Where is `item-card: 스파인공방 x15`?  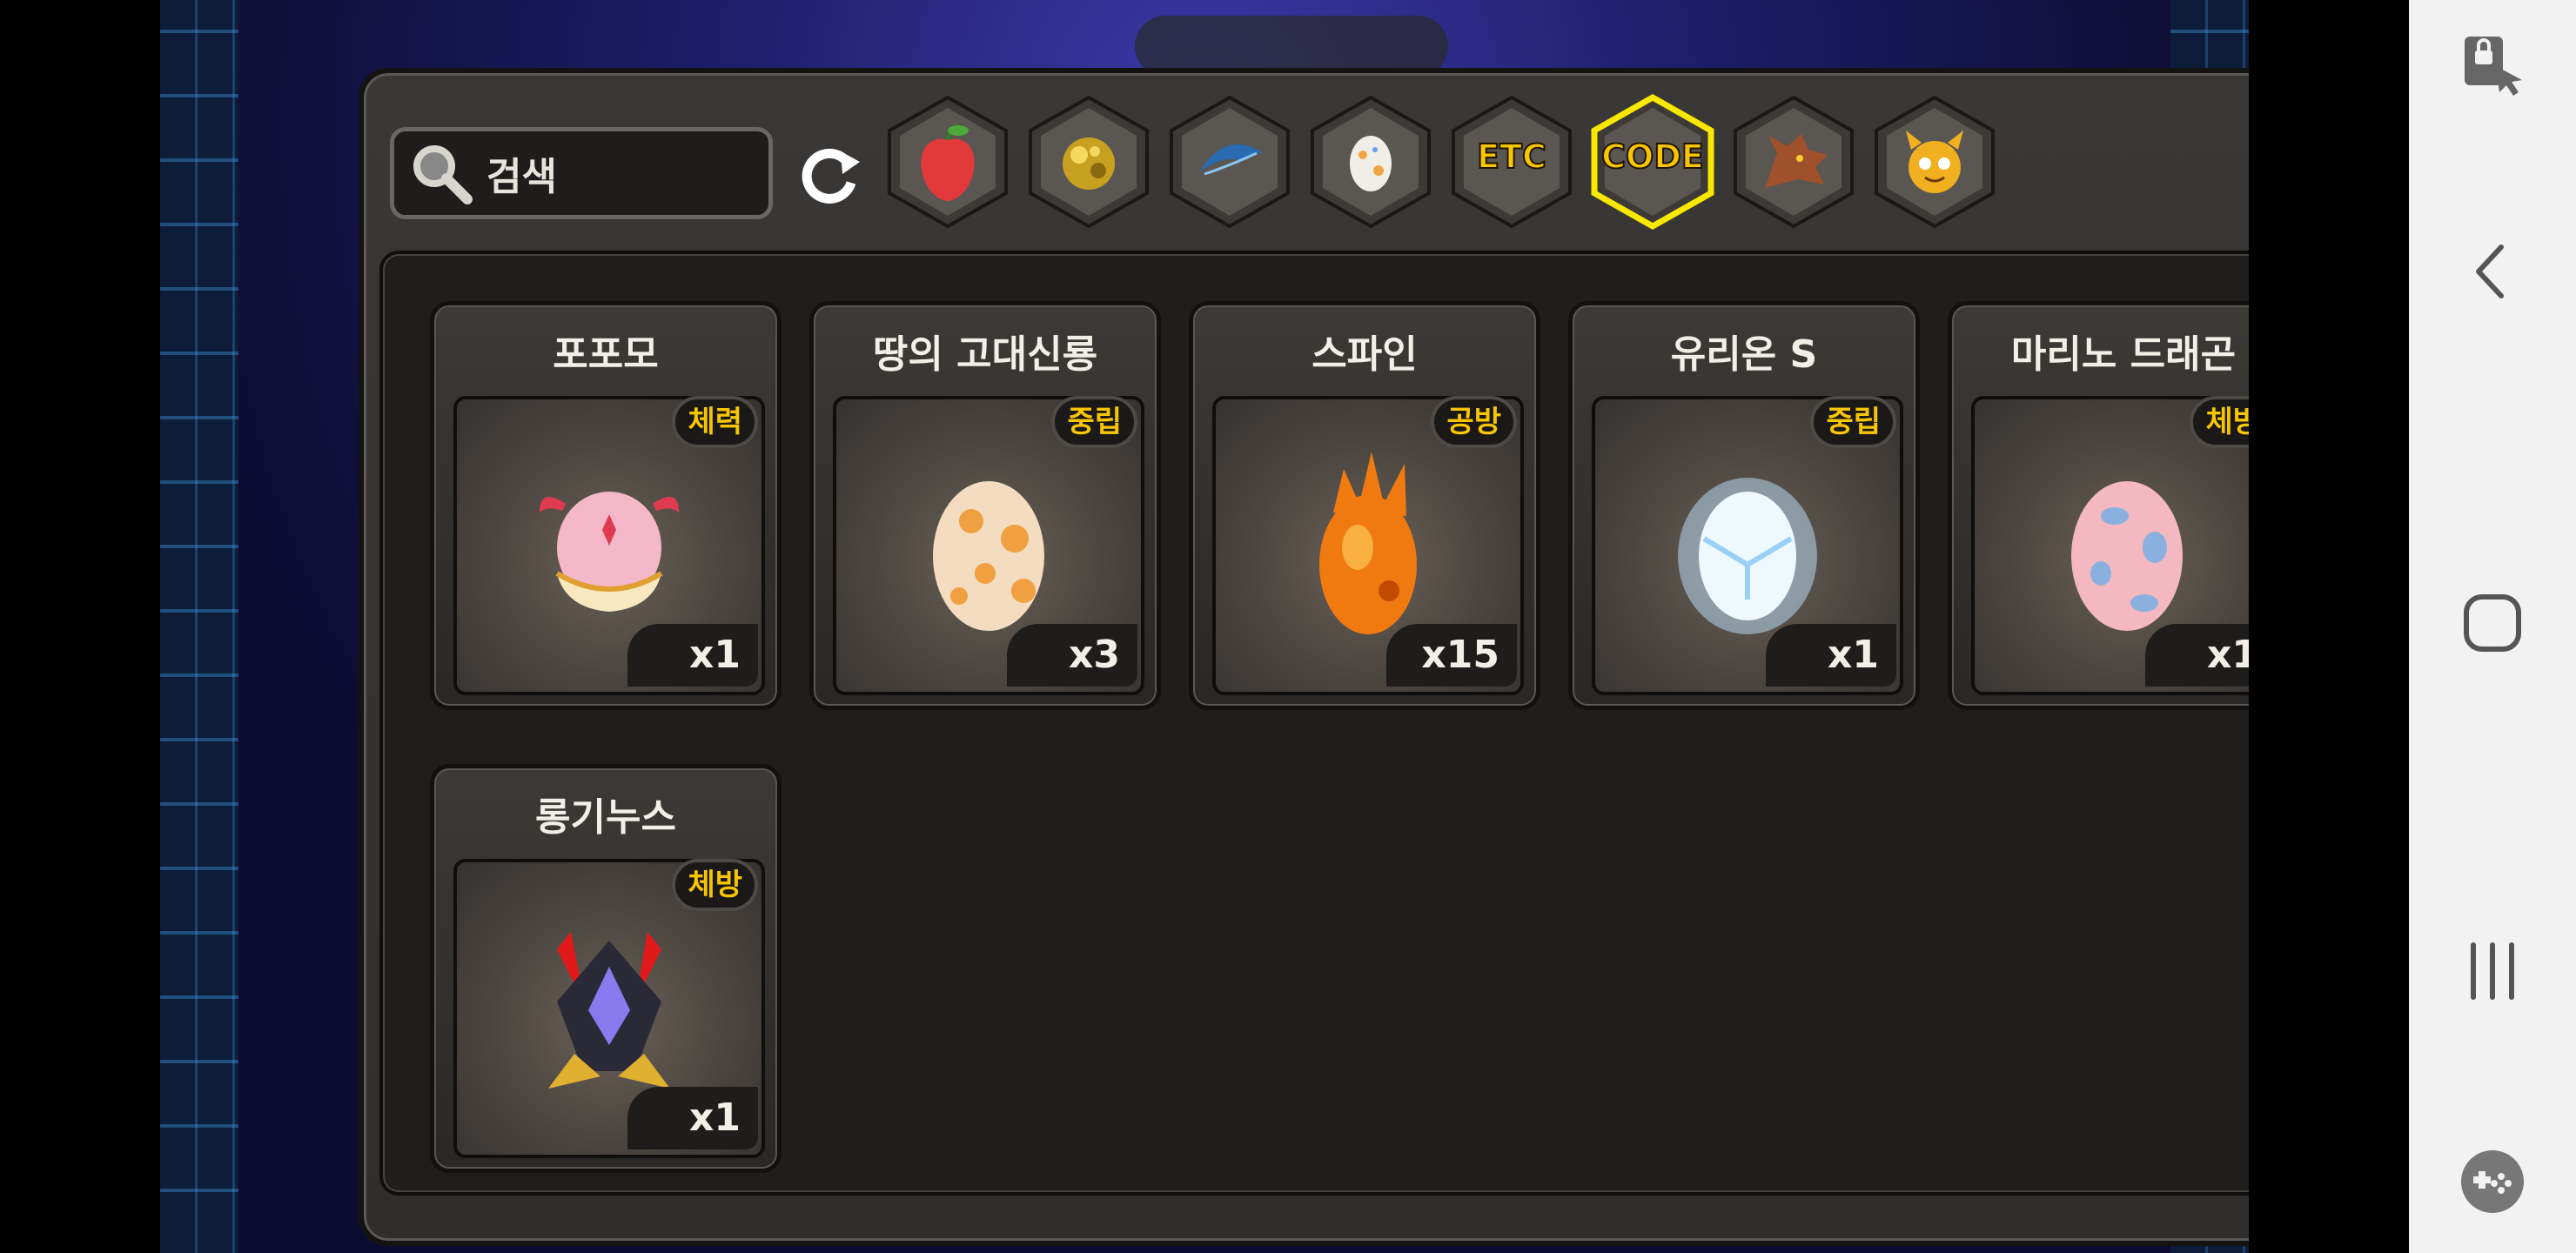 item-card: 스파인공방 x15 is located at coordinates (1364, 505).